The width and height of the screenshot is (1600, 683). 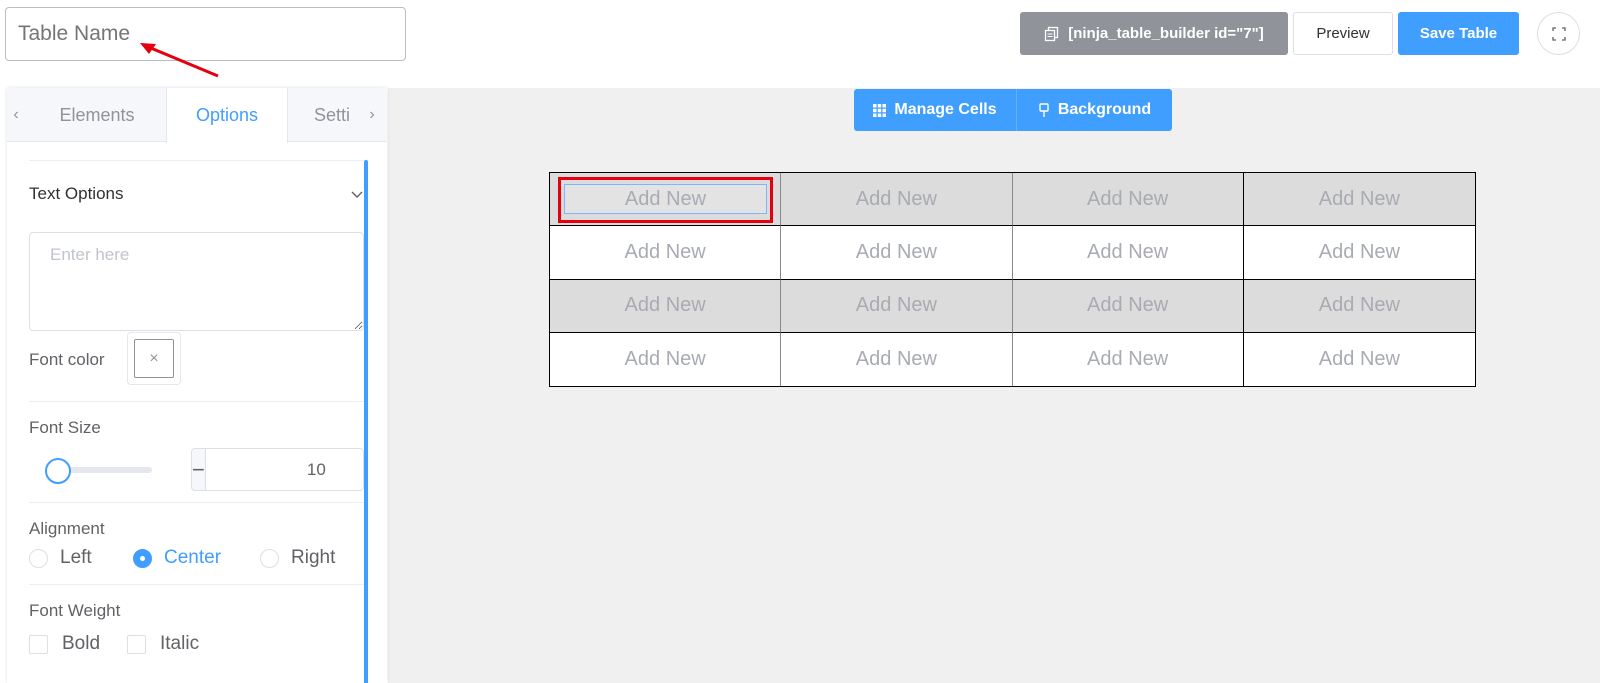 What do you see at coordinates (75, 610) in the screenshot?
I see `font-weight-label: Font Weight` at bounding box center [75, 610].